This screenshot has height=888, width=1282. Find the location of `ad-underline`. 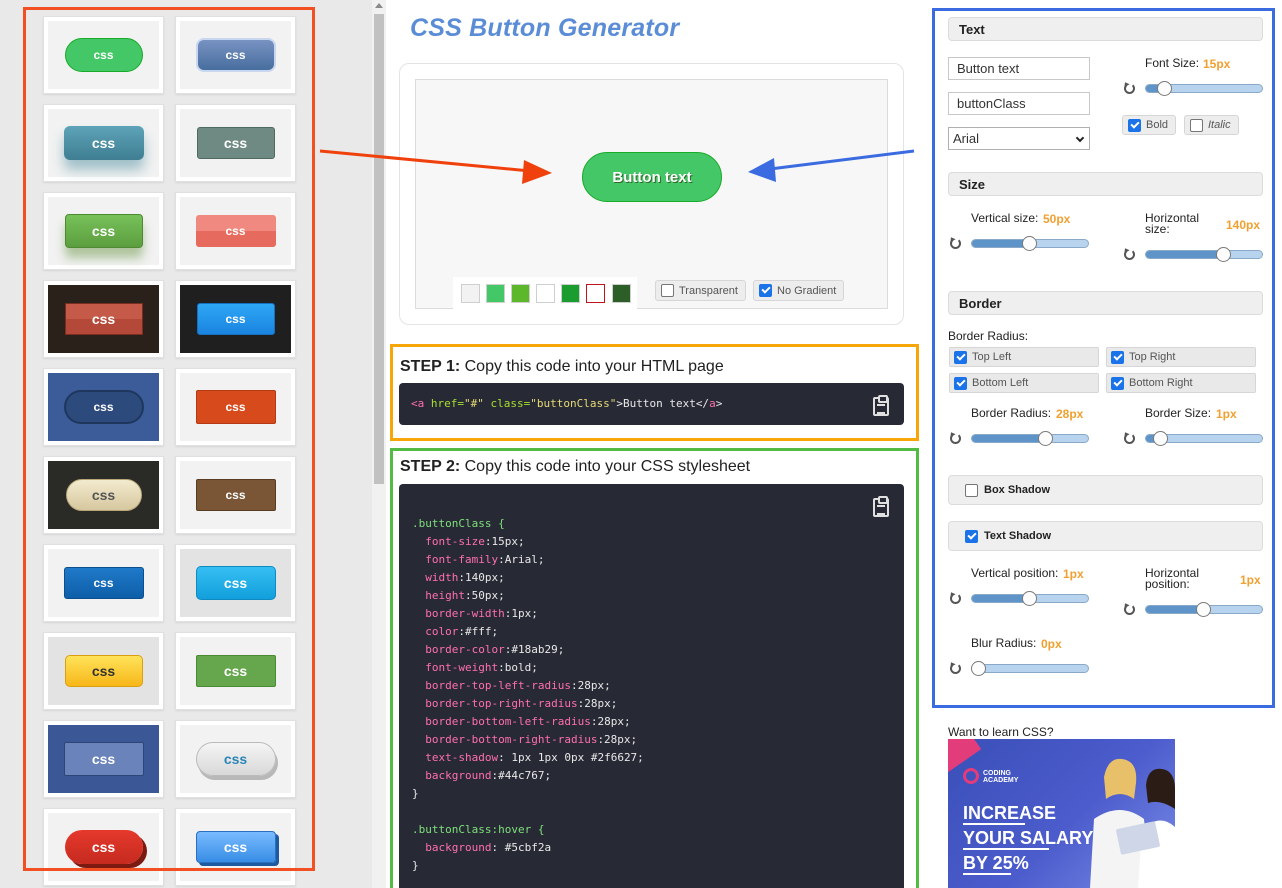

ad-underline is located at coordinates (994, 824).